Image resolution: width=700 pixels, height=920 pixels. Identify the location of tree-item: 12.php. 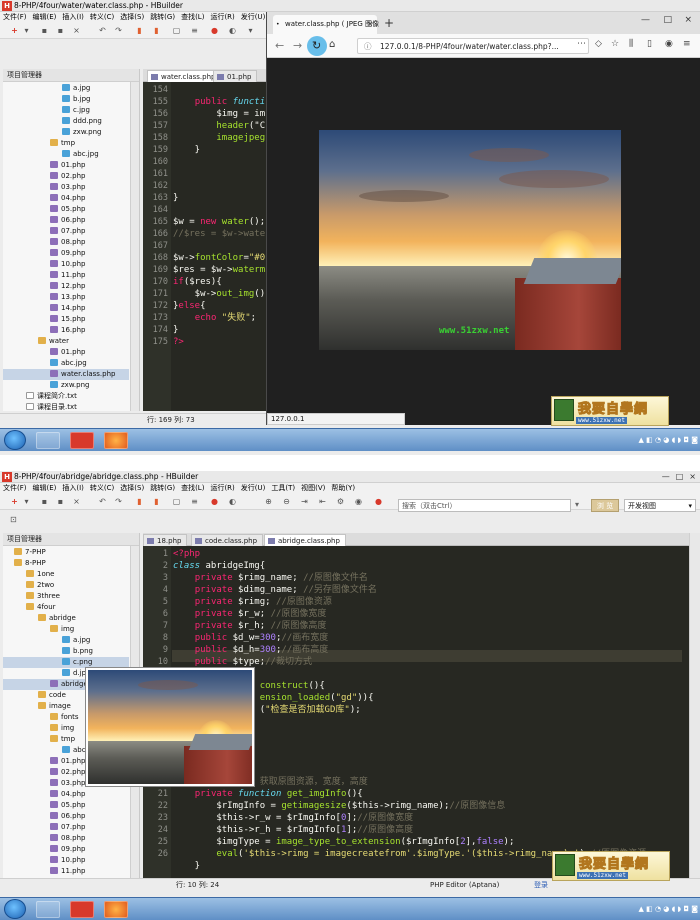
(66, 286).